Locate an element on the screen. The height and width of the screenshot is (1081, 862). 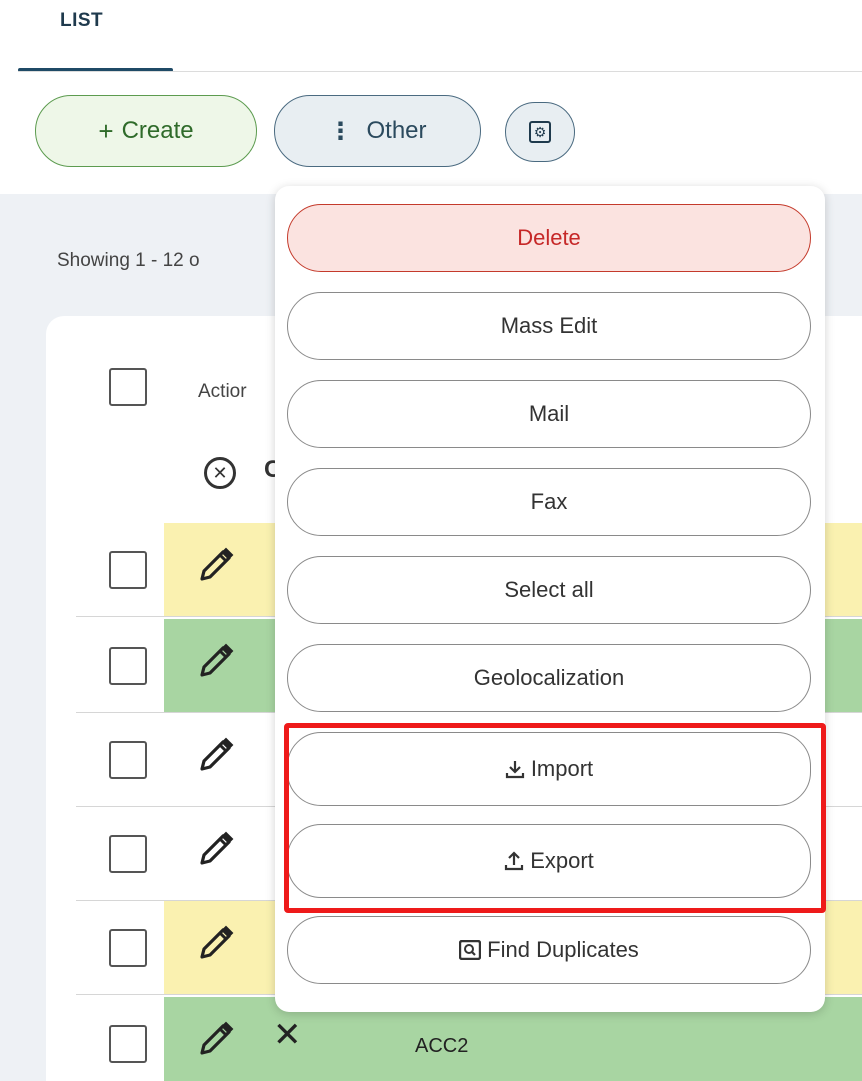
menu-item-mail: Mail is located at coordinates (549, 414).